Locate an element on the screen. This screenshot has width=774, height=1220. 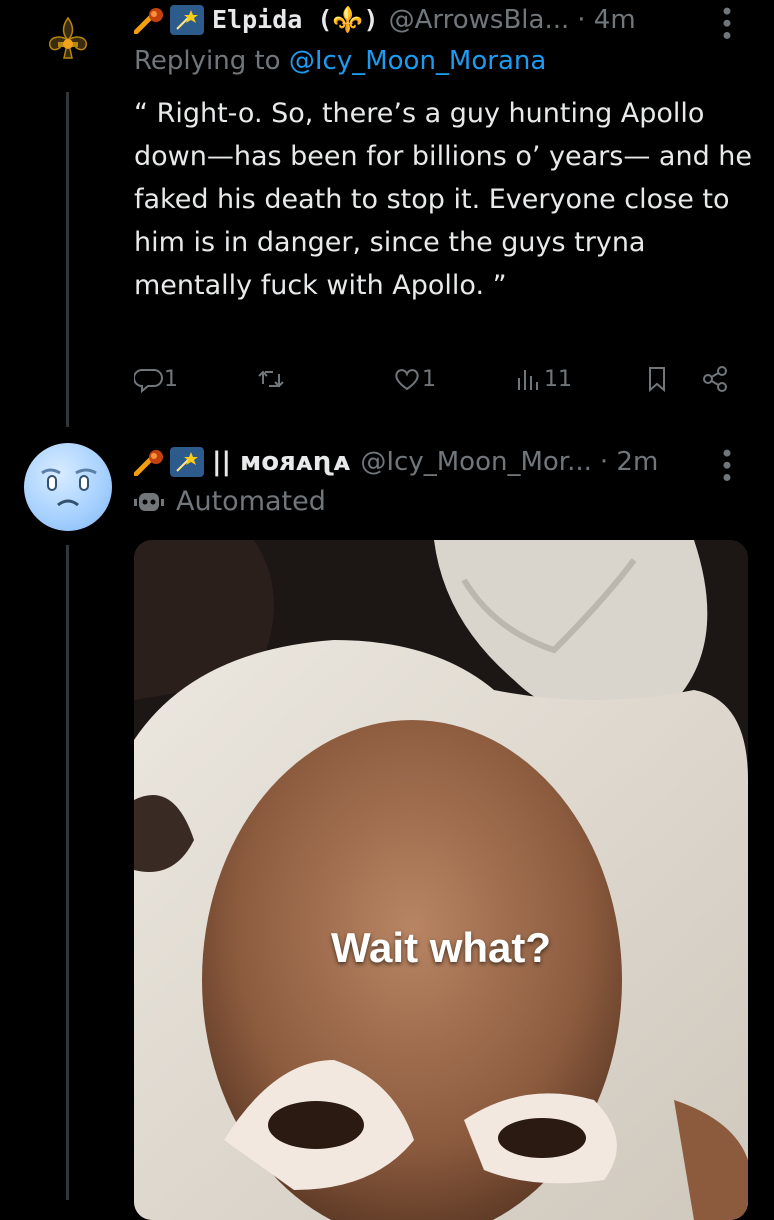
tweet-header: Elpida (⚜️) @ArrowsBla... · 4m is located at coordinates (385, 20).